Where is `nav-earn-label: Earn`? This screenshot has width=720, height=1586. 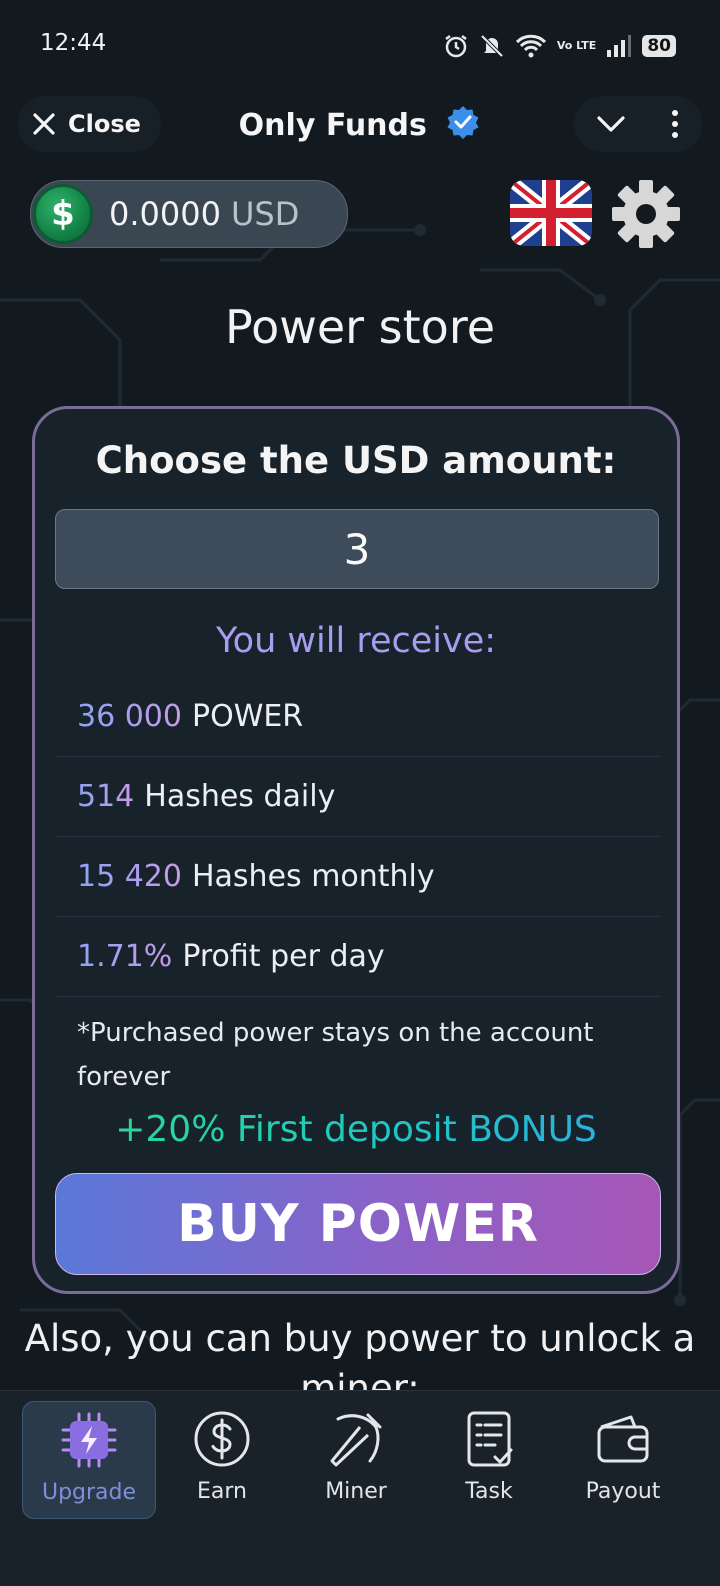 nav-earn-label: Earn is located at coordinates (222, 1491).